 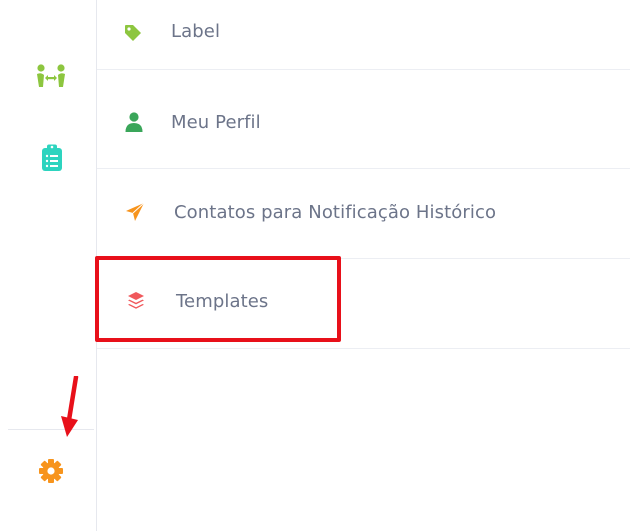 What do you see at coordinates (196, 31) in the screenshot?
I see `menu-item-label-text: Label` at bounding box center [196, 31].